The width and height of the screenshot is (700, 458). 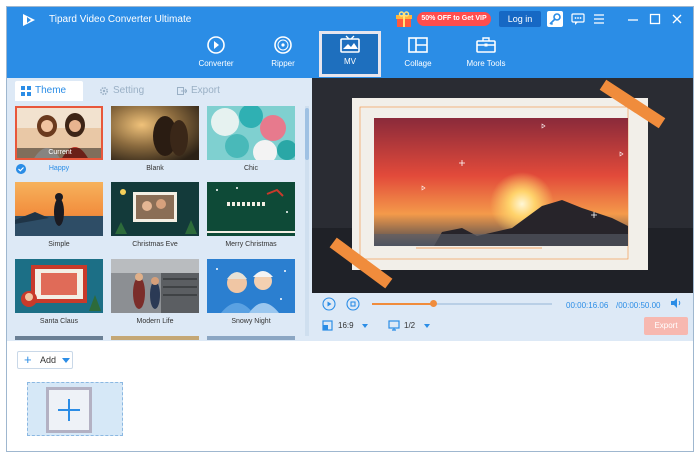 I want to click on theme-label: Happy, so click(x=59, y=168).